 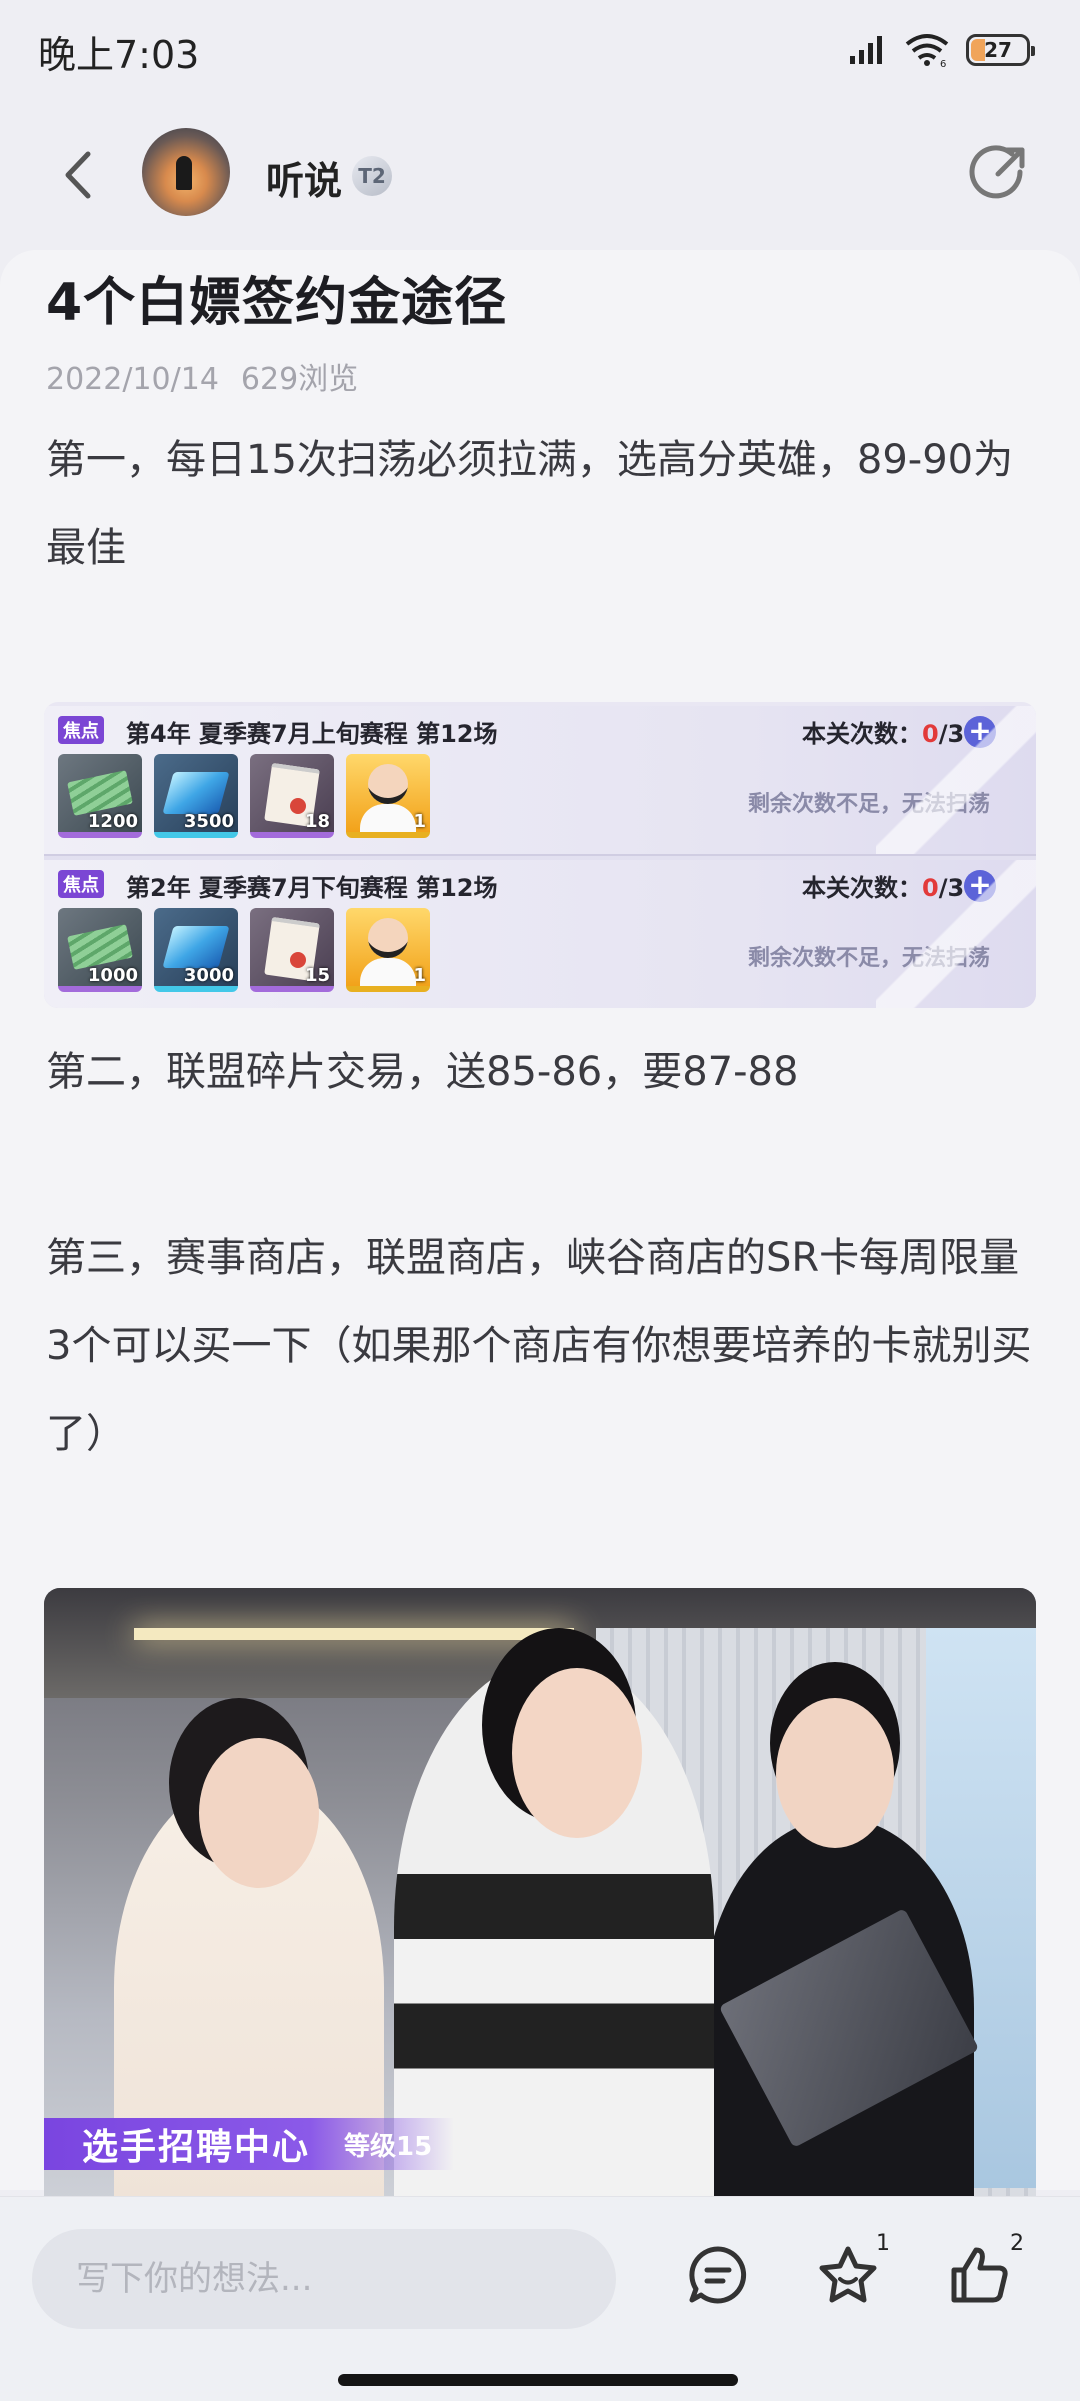 I want to click on post-date: 2022/10/14, so click(x=132, y=379).